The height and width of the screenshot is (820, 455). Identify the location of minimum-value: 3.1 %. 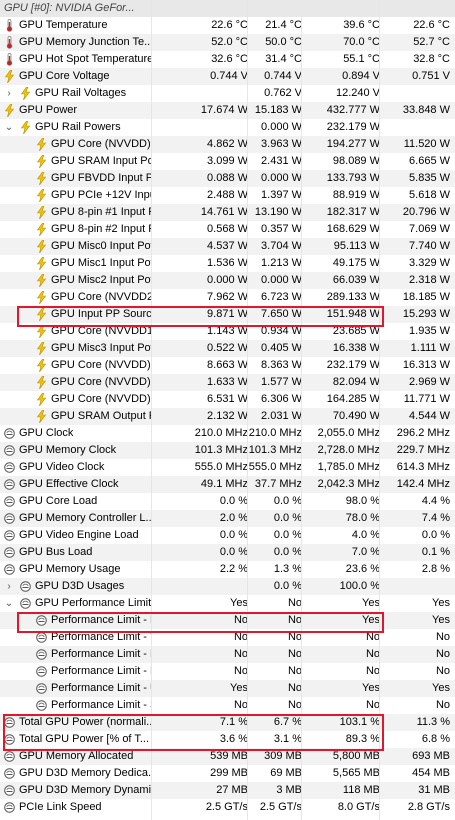
(287, 739).